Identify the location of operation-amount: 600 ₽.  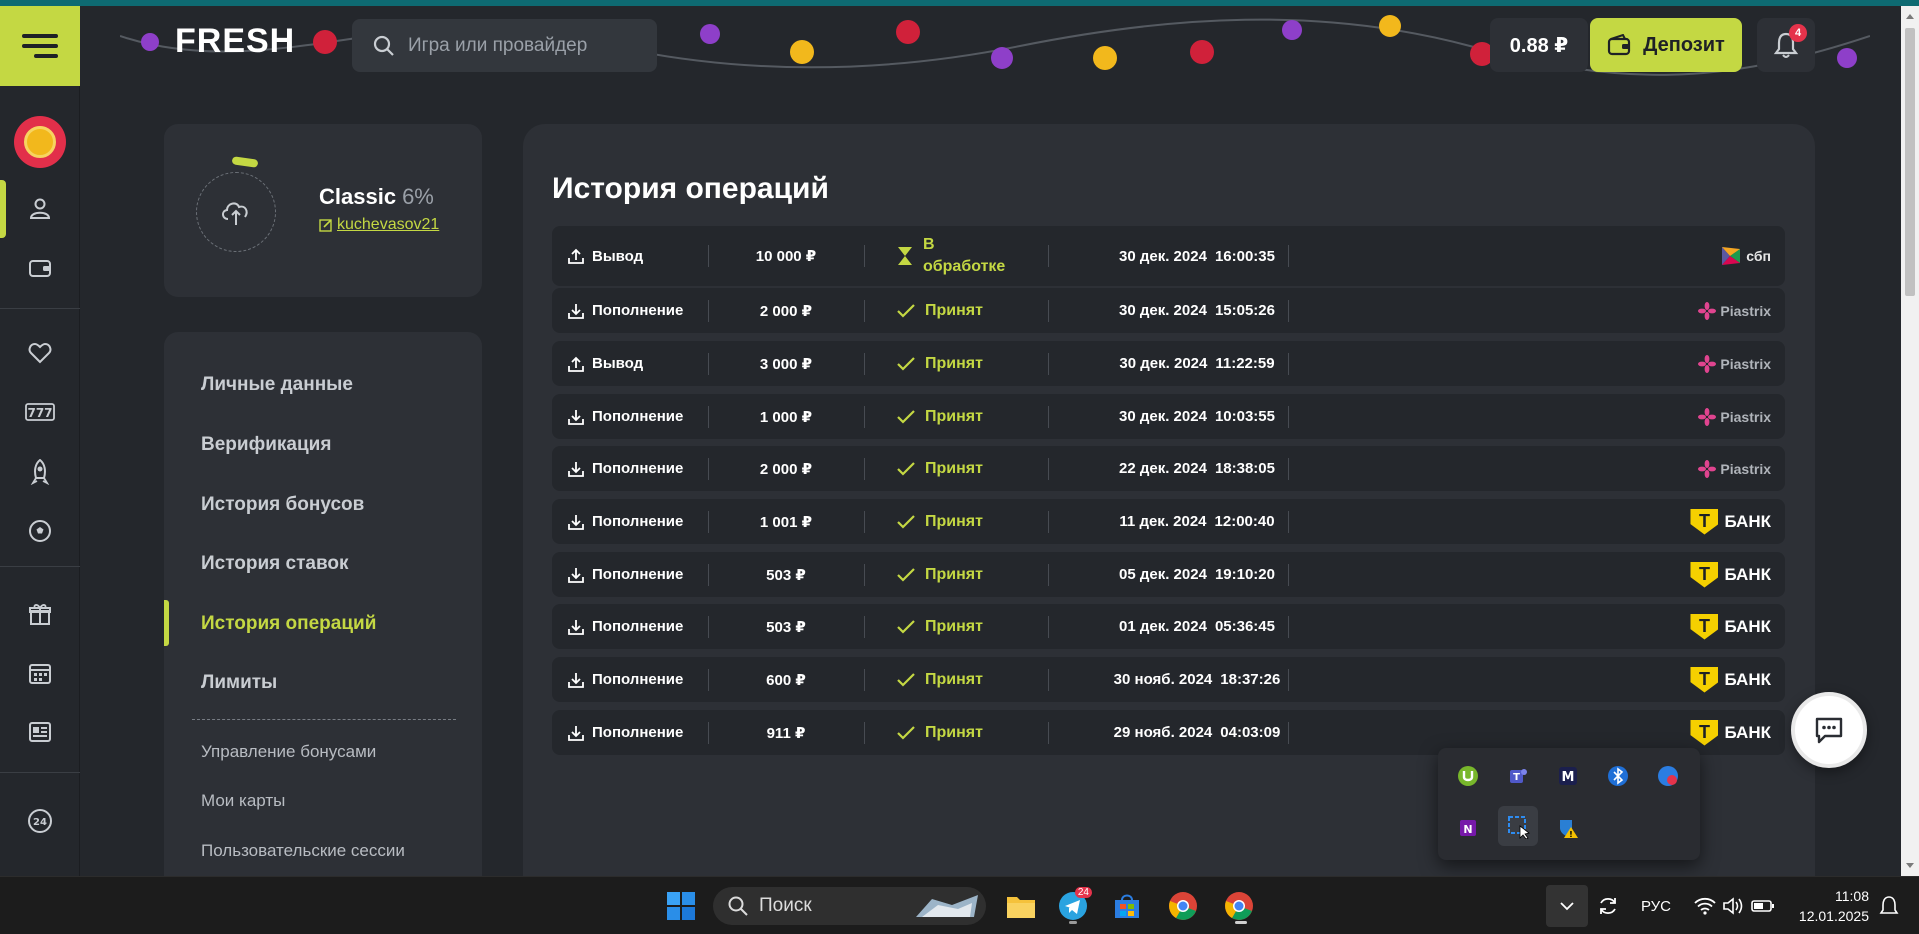
(786, 680).